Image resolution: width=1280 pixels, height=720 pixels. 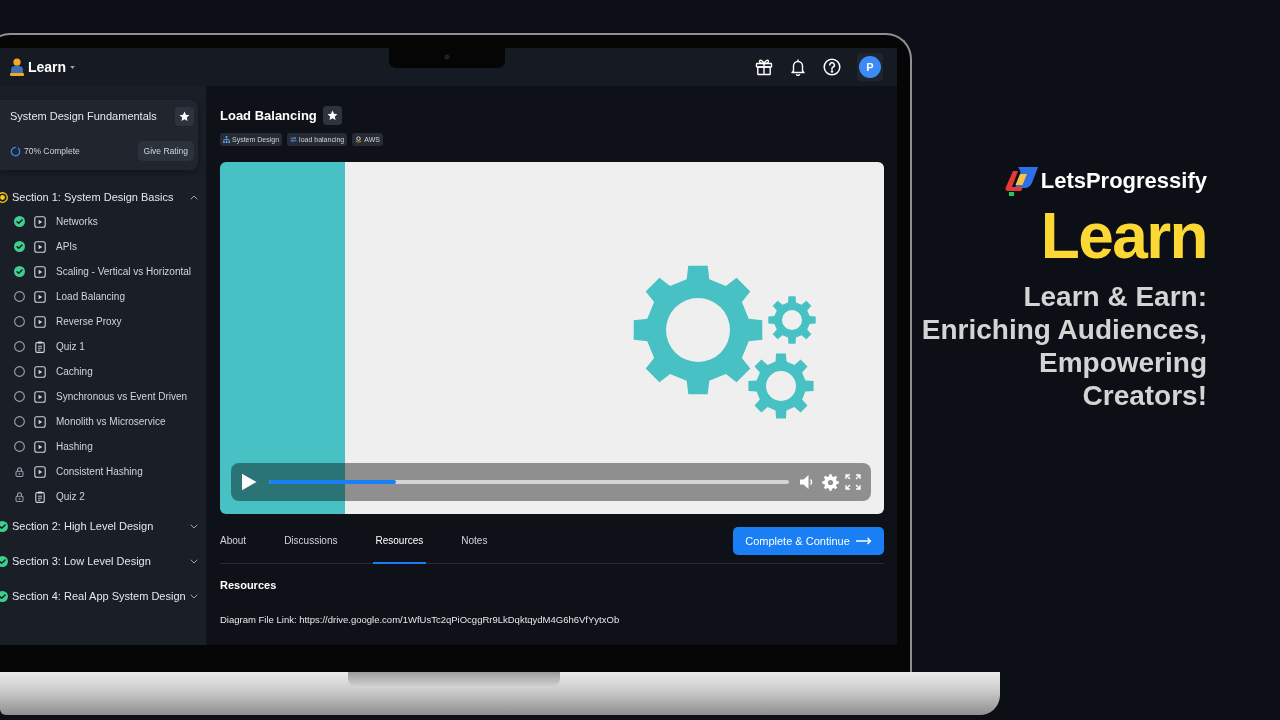 I want to click on tab: Discussions, so click(x=311, y=545).